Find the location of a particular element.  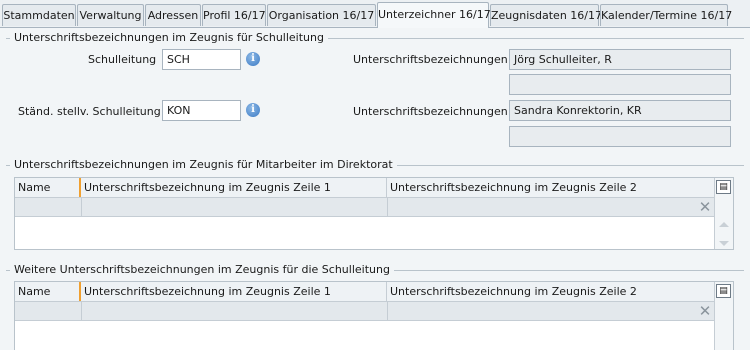

tab-unterzeichner: Unterzeichner 16/17 is located at coordinates (434, 15).